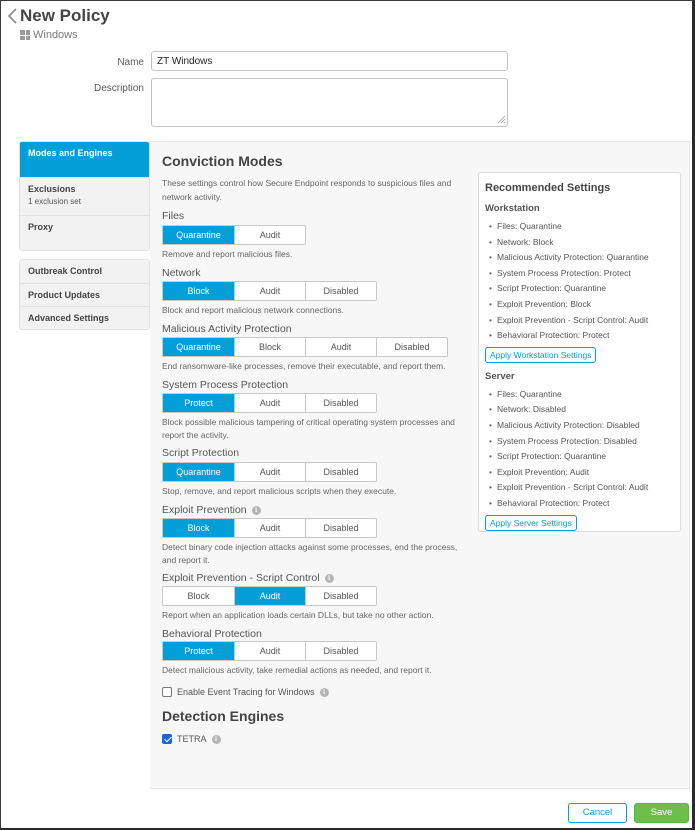 The image size is (695, 830). I want to click on field-label-text: Exploit Prevention - Script Control, so click(241, 578).